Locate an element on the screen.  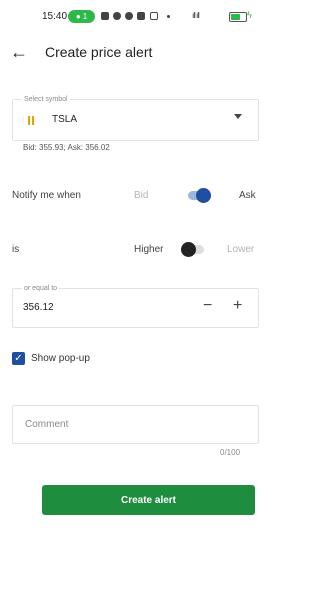
page-title: Create price alert is located at coordinates (99, 52).